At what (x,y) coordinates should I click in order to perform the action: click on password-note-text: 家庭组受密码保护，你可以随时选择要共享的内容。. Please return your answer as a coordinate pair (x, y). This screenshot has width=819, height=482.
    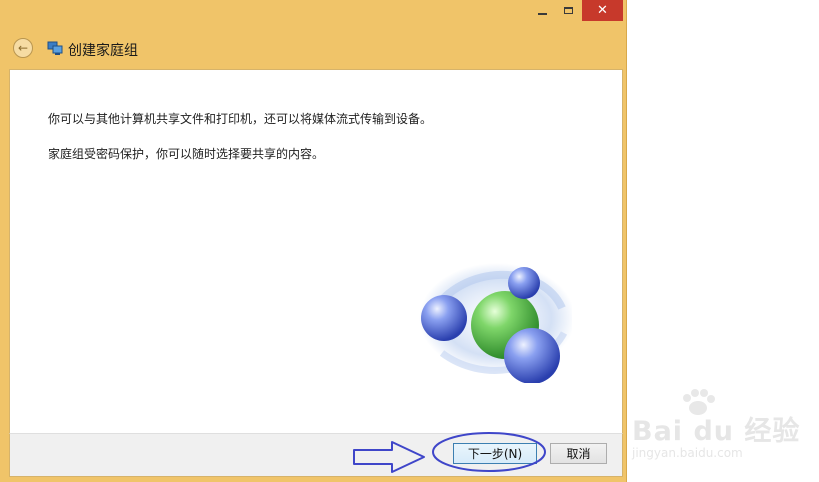
    Looking at the image, I should click on (186, 154).